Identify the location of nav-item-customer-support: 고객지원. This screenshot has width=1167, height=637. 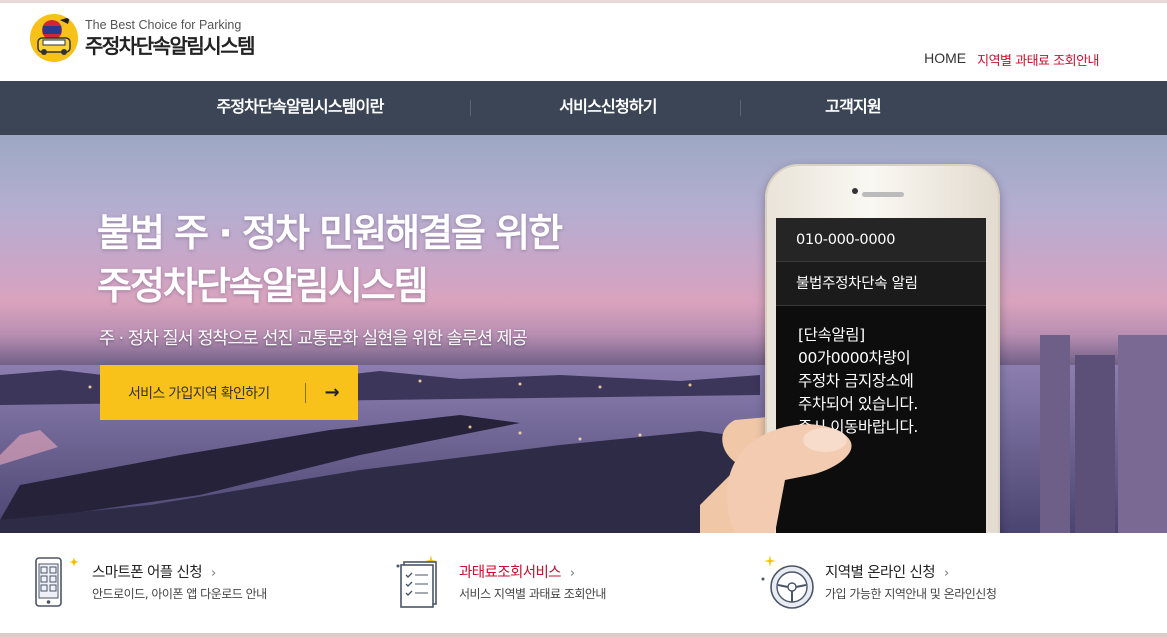
(853, 108).